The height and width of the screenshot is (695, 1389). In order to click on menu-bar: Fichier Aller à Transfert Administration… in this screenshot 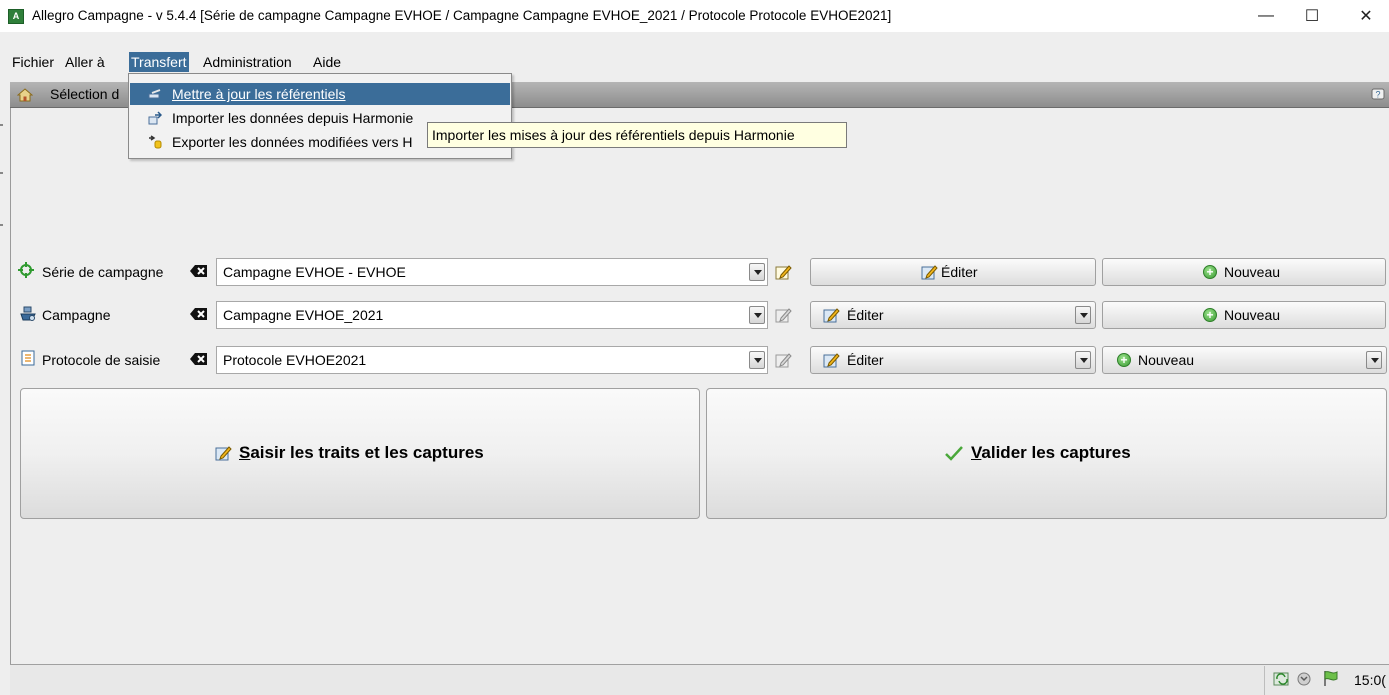, I will do `click(694, 61)`.